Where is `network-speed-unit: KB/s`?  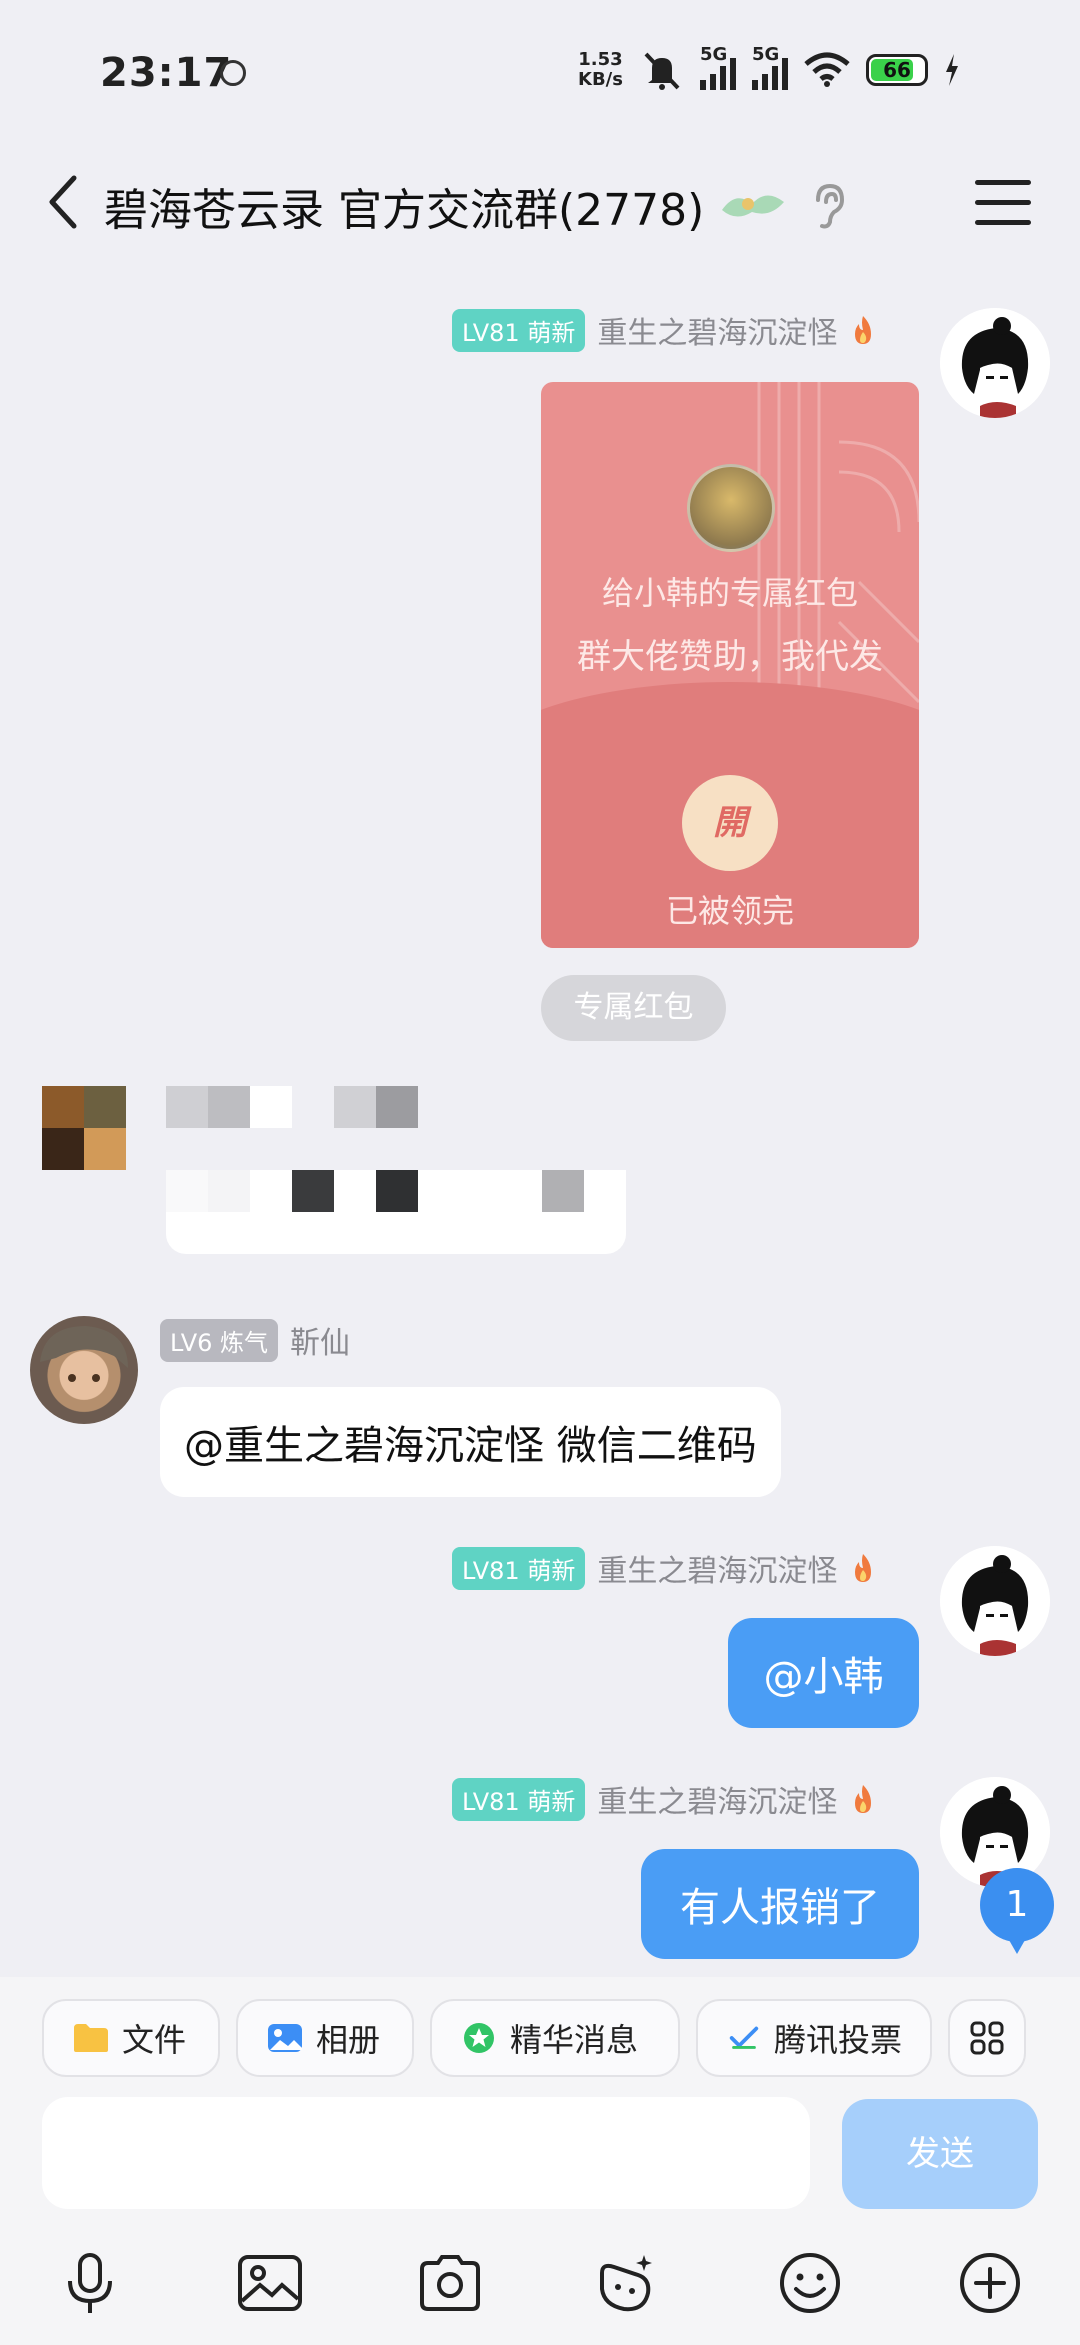
network-speed-unit: KB/s is located at coordinates (600, 79).